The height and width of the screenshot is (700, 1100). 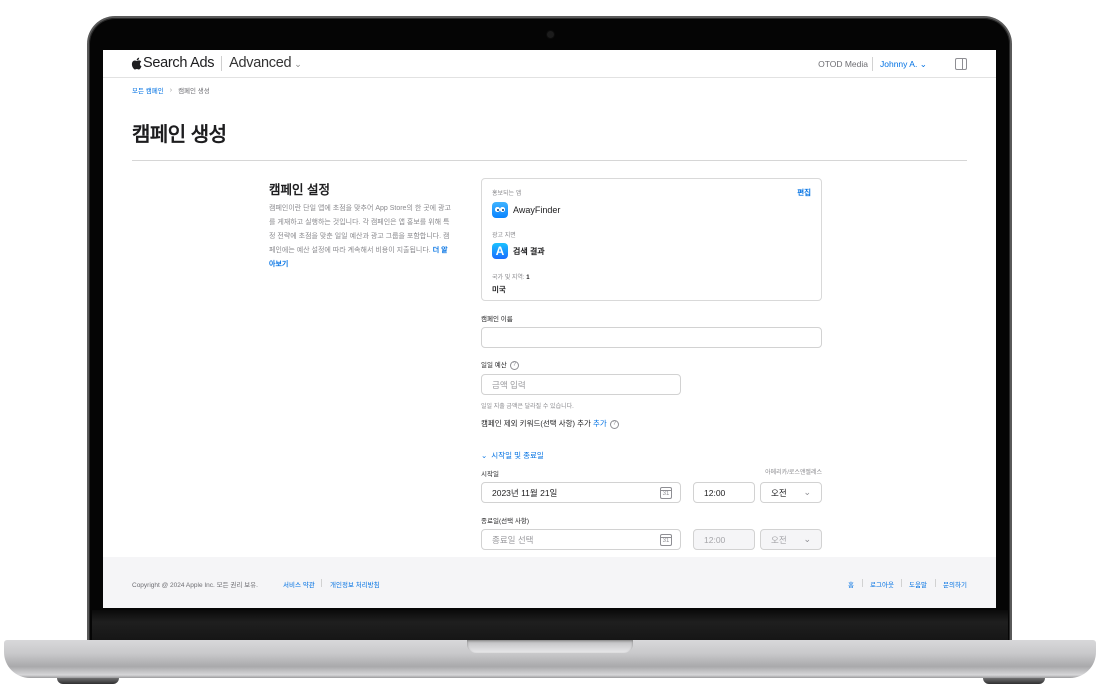 I want to click on app-store-icon: A, so click(x=500, y=251).